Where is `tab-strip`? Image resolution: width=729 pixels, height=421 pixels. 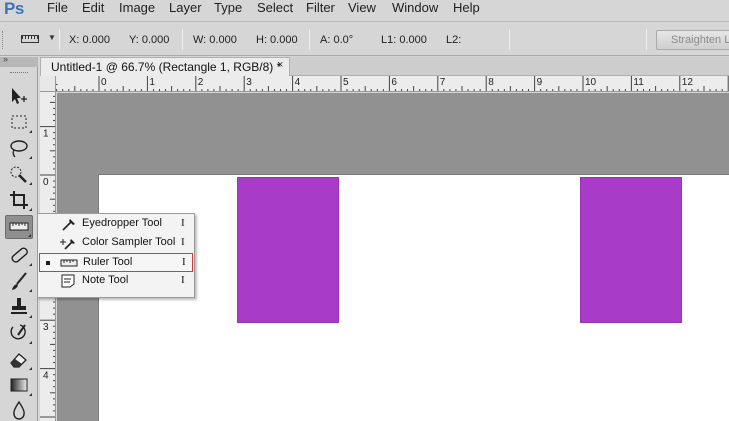
tab-strip is located at coordinates (509, 66).